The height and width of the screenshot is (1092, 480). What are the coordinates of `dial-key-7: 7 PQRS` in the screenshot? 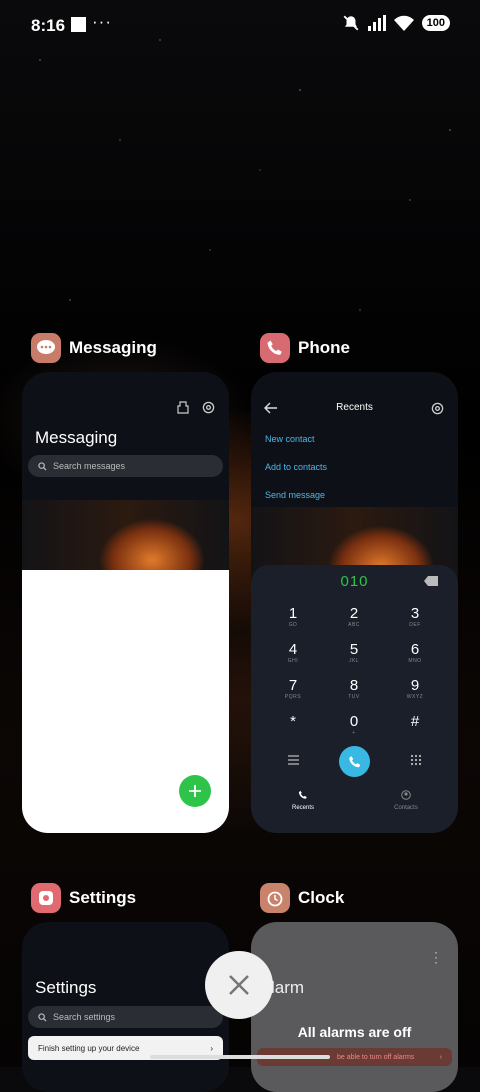 It's located at (293, 688).